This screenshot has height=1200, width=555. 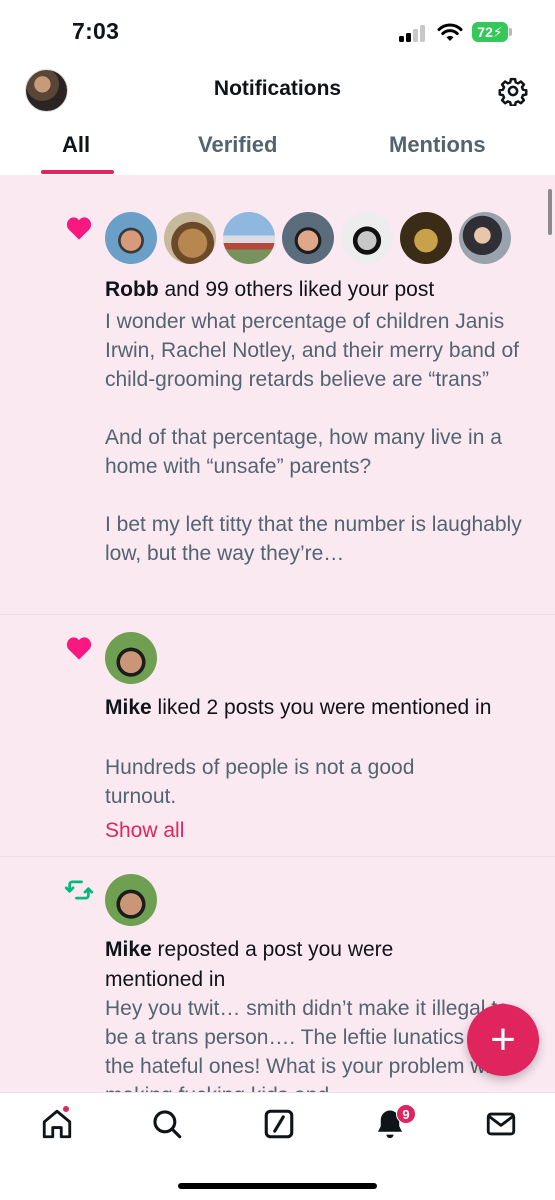 I want to click on reposter-avatars, so click(x=131, y=900).